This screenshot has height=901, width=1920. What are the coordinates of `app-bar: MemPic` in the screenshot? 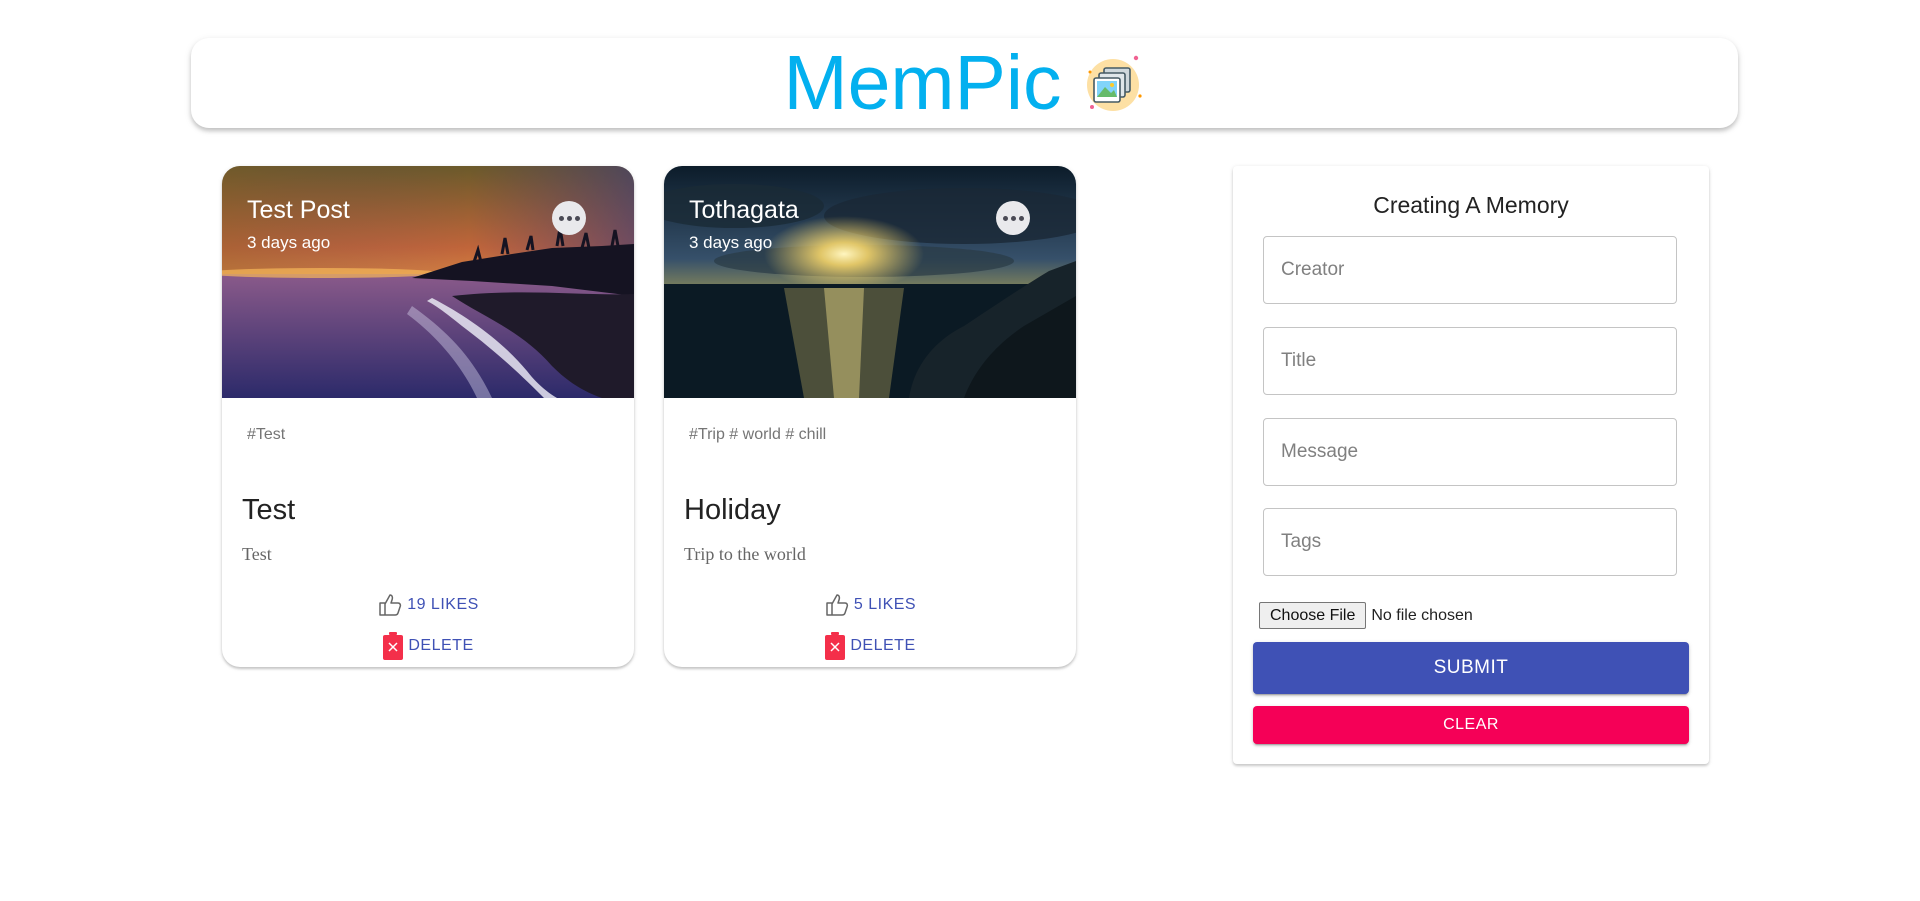 It's located at (964, 83).